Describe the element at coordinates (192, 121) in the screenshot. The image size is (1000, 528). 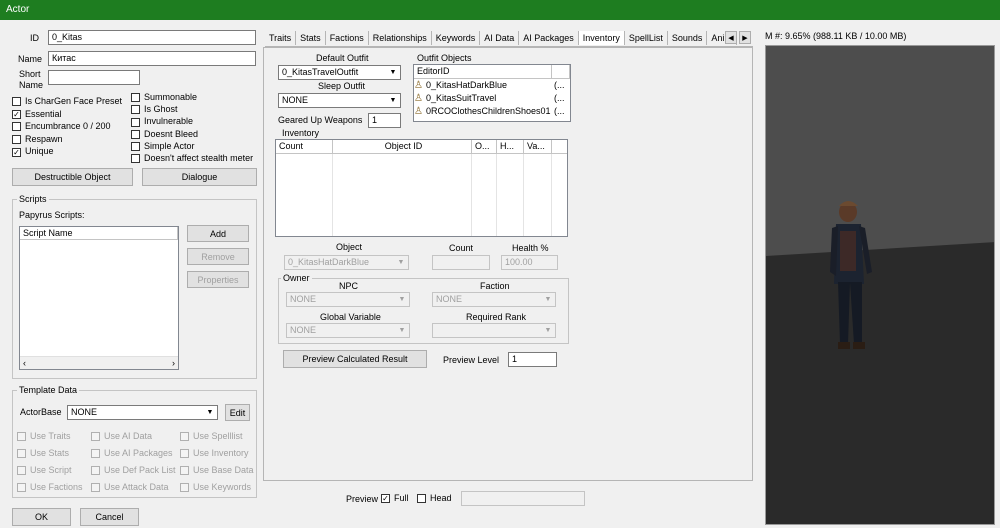
I see `checkbox-row: Invulnerable` at that location.